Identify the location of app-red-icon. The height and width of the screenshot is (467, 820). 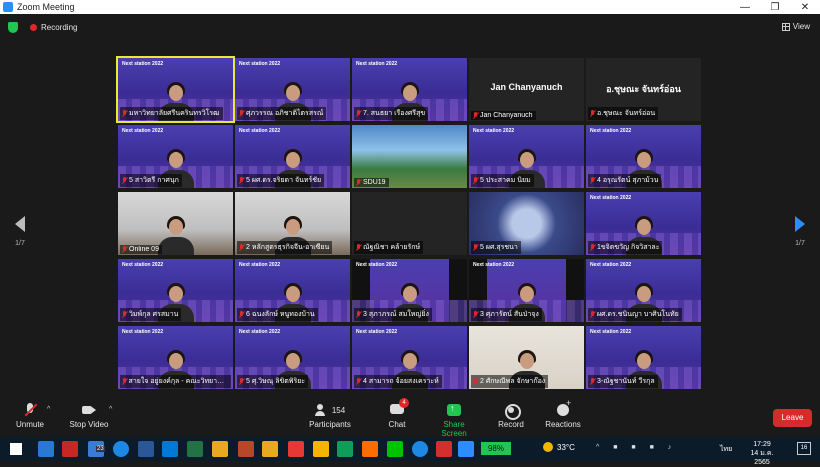
(70, 449).